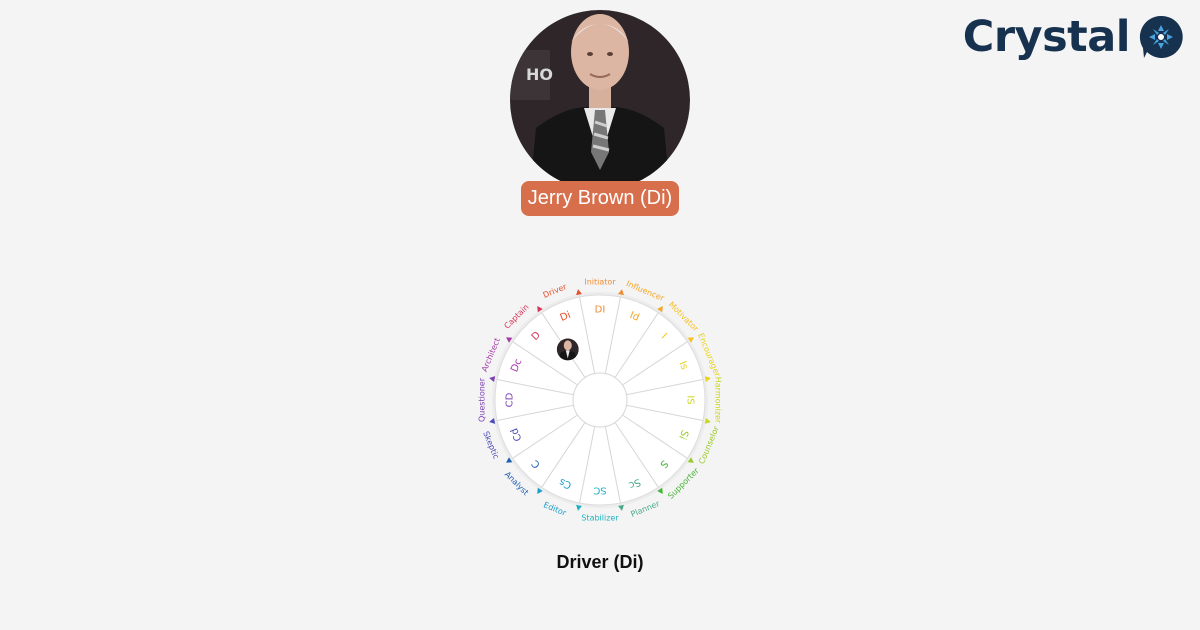 This screenshot has width=1200, height=630. I want to click on segment-code-di: DI, so click(600, 310).